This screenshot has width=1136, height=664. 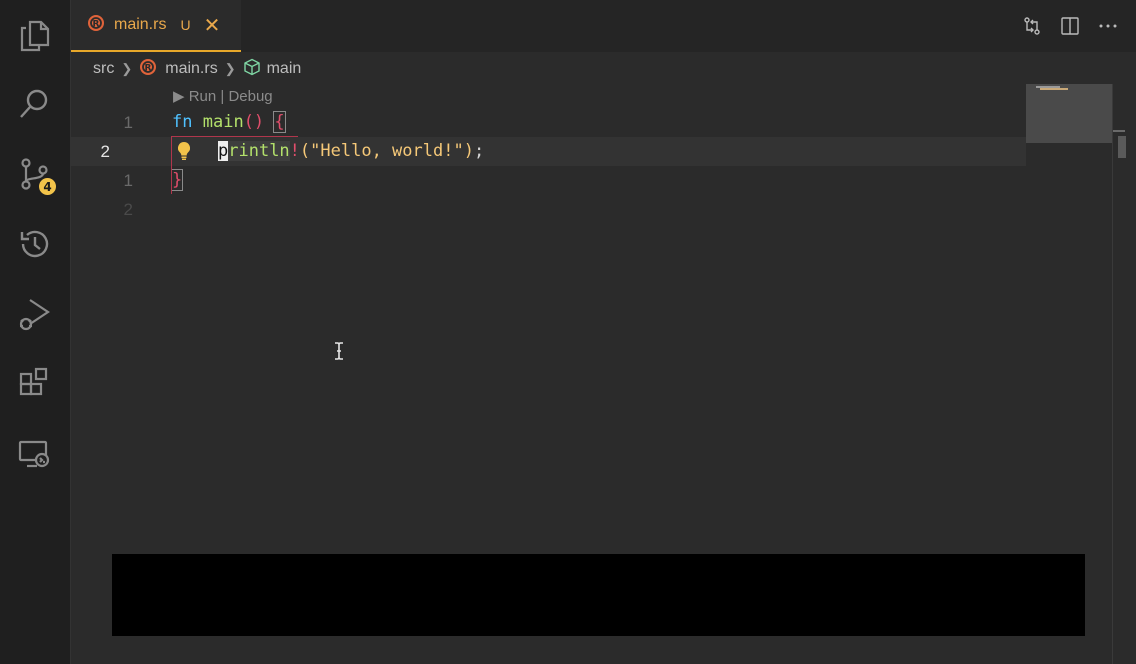 What do you see at coordinates (1119, 374) in the screenshot?
I see `vertical-scrollbar` at bounding box center [1119, 374].